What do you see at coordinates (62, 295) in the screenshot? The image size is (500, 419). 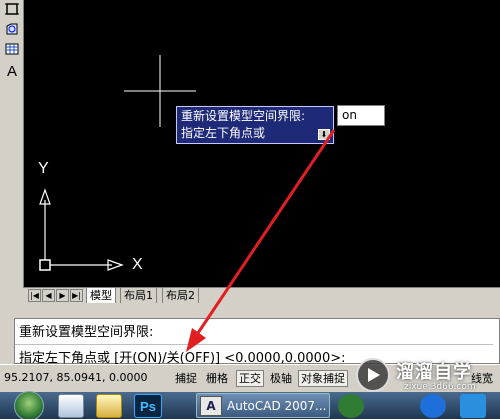 I see `next-tab-button: ▶` at bounding box center [62, 295].